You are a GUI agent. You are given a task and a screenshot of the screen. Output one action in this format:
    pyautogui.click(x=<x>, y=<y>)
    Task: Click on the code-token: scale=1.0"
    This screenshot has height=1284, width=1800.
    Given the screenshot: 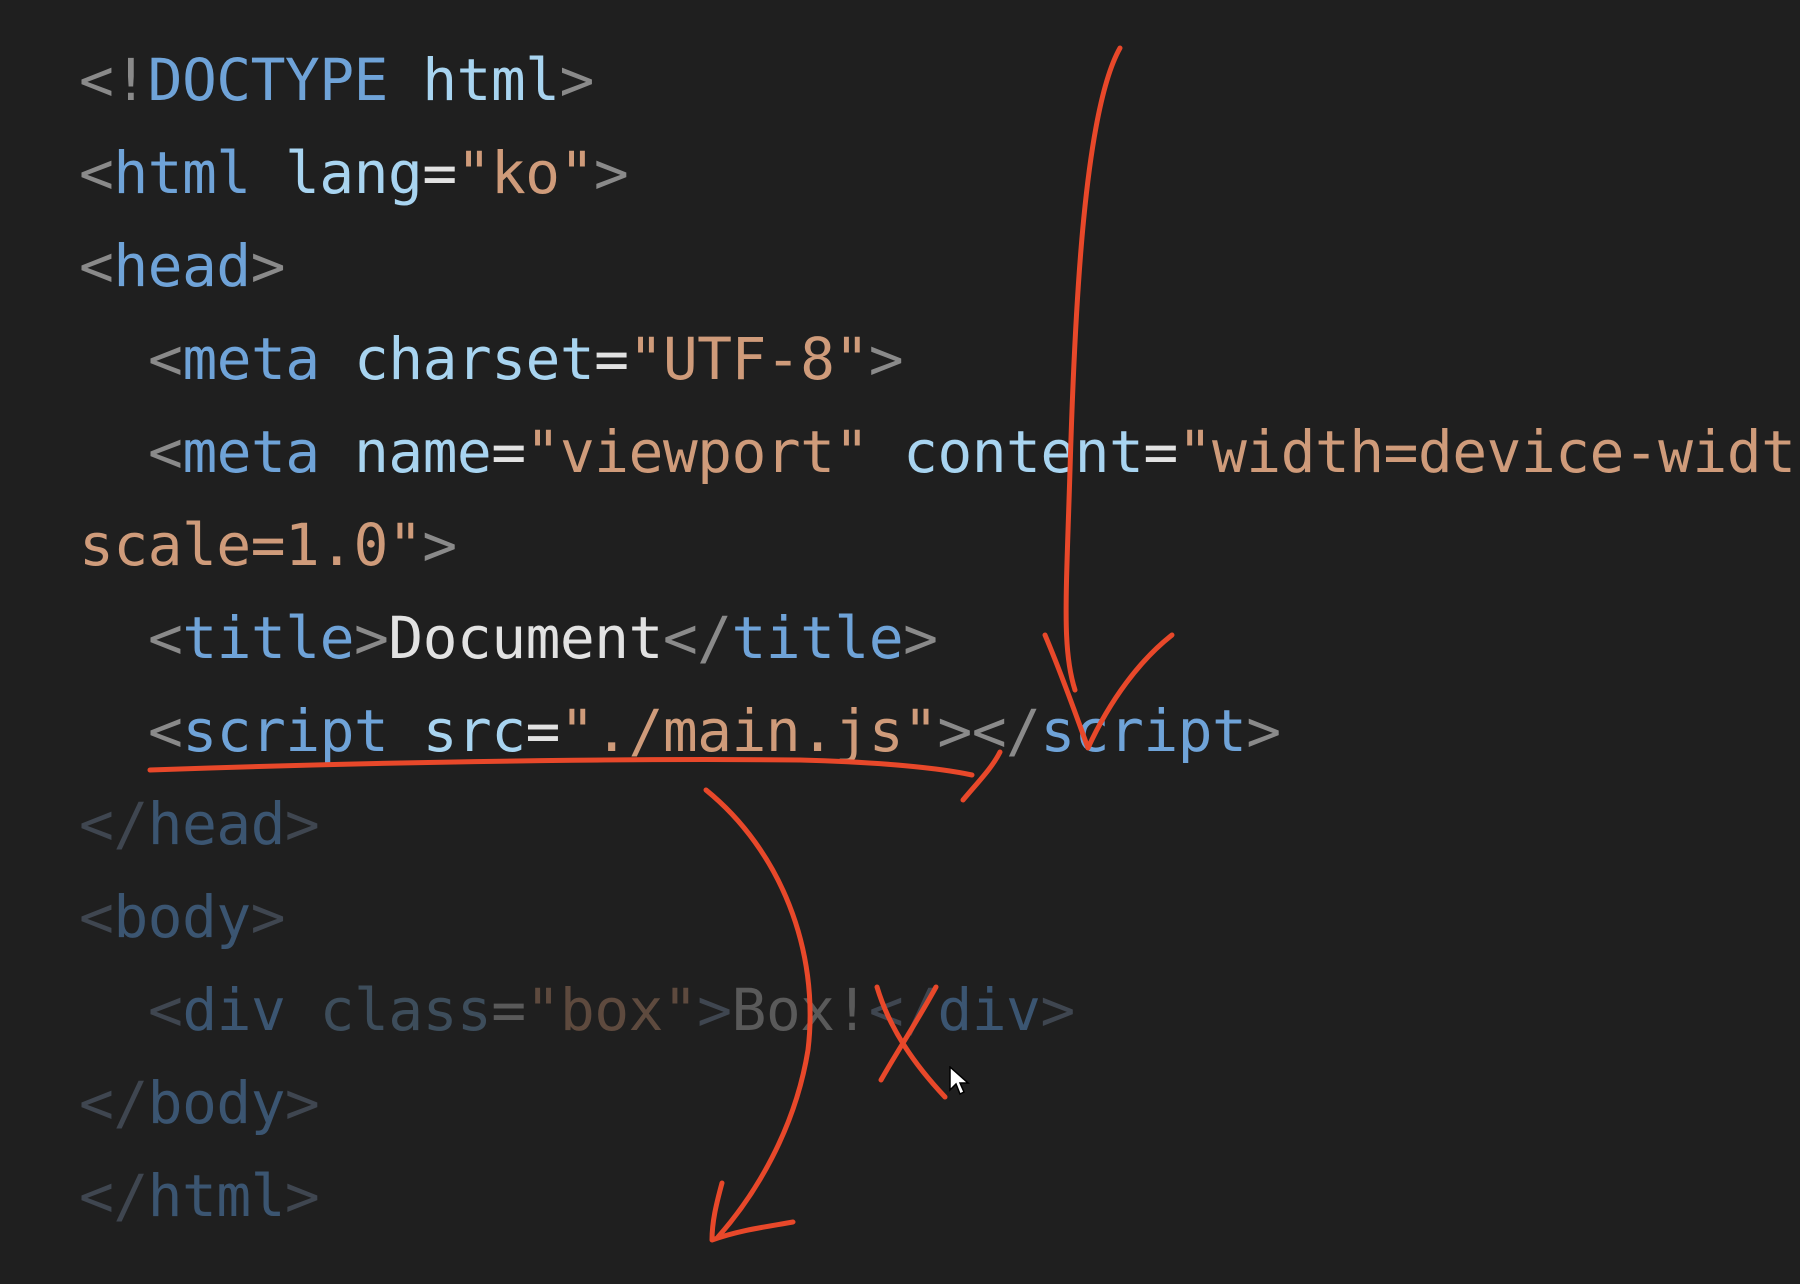 What is the action you would take?
    pyautogui.click(x=251, y=545)
    